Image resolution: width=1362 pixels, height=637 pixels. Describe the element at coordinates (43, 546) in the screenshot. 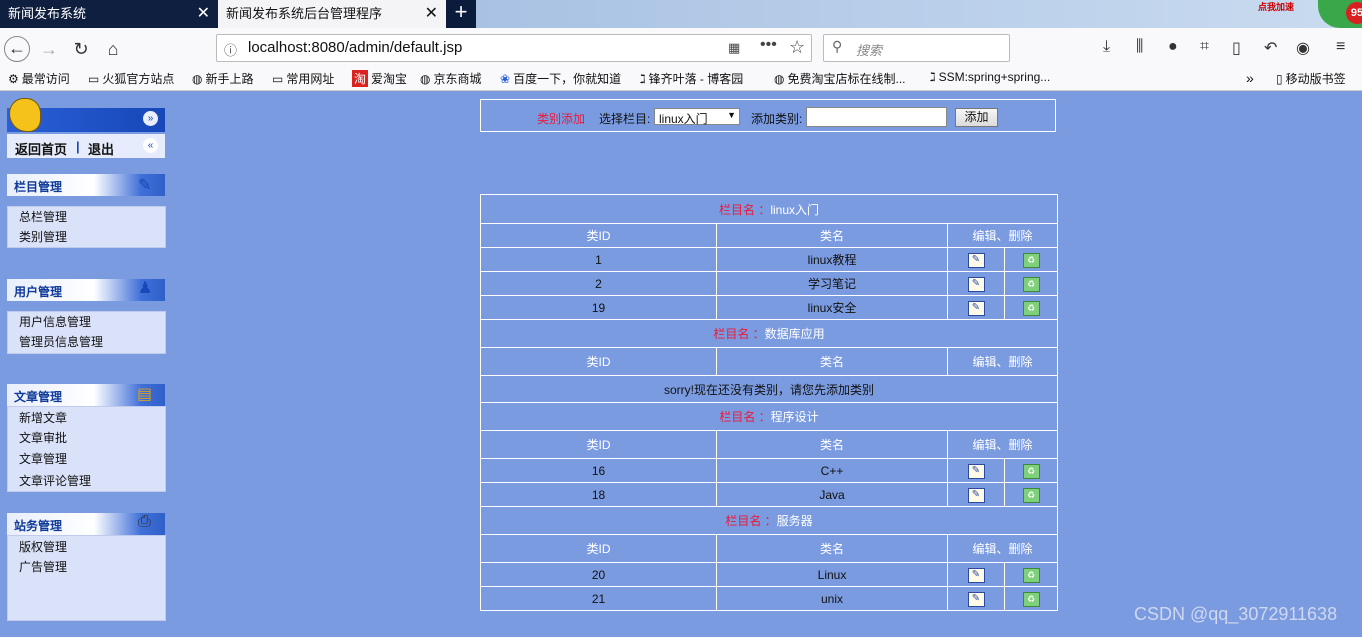

I see `sidebar-item-copyright: 版权管理` at that location.